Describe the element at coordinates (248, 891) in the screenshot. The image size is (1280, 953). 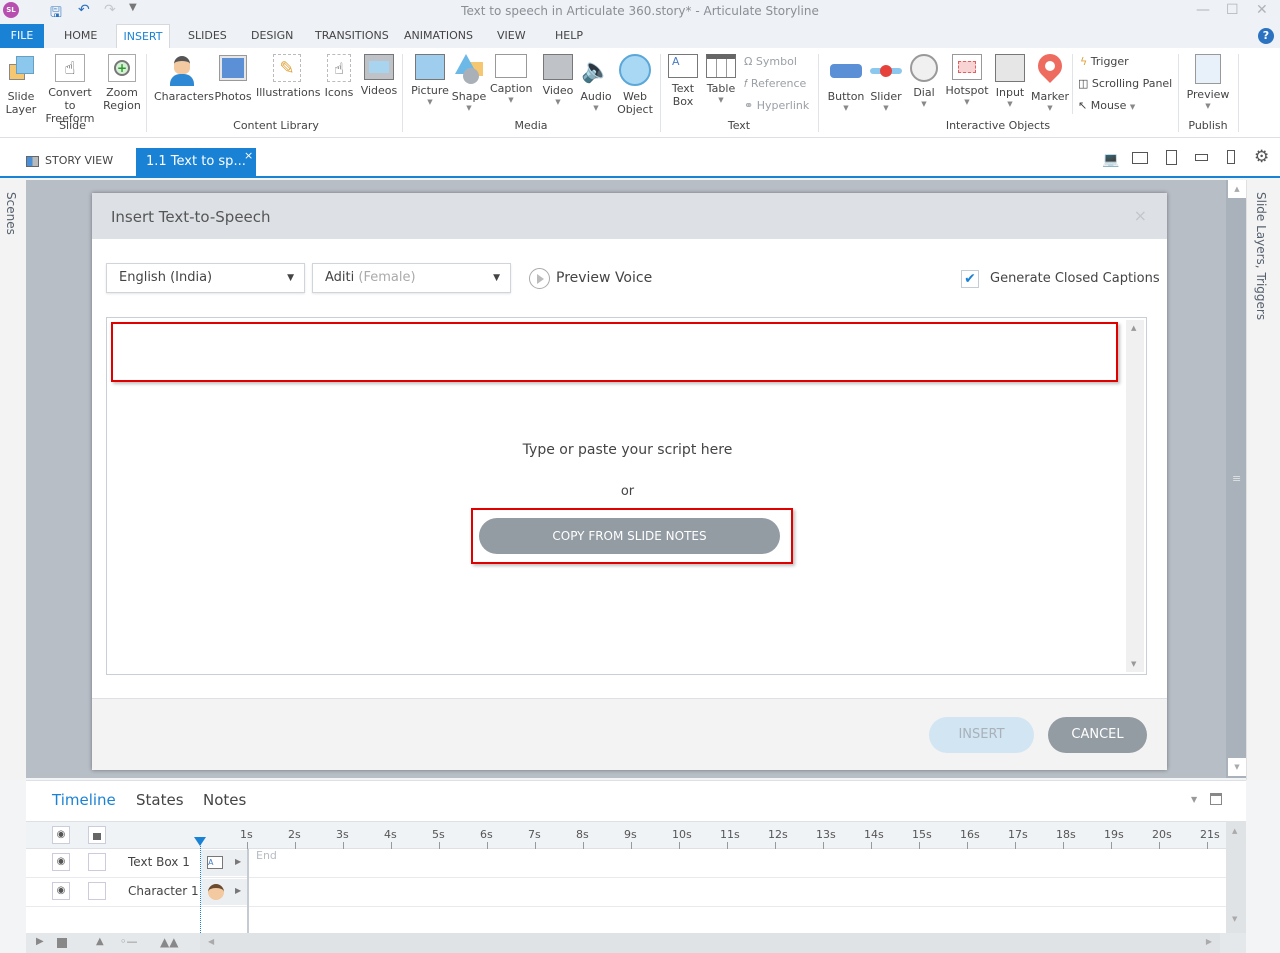
I see `end-marker-line` at that location.